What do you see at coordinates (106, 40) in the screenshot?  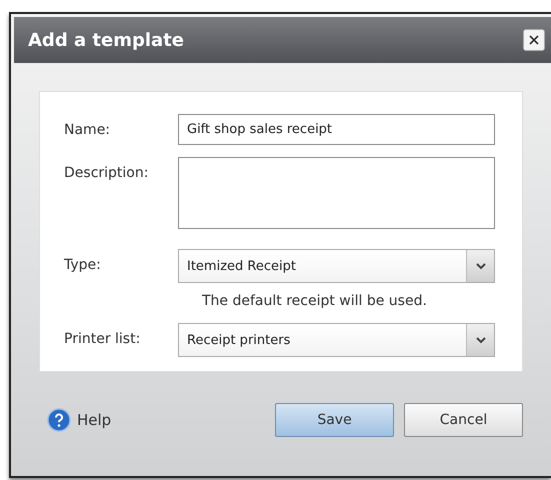 I see `window-title: Add a template` at bounding box center [106, 40].